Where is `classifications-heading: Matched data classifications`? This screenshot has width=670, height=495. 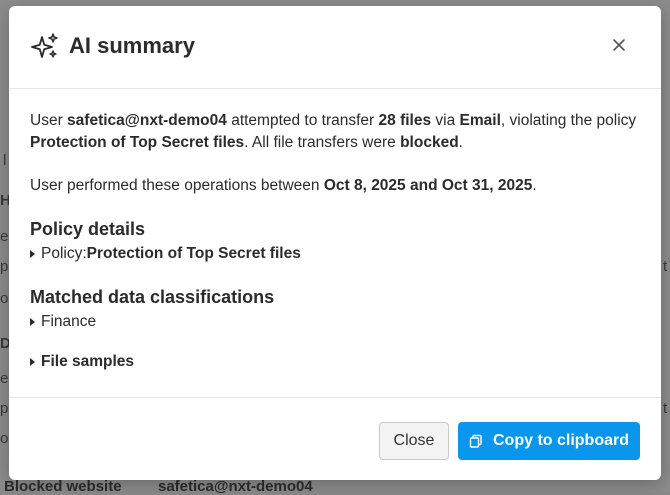 classifications-heading: Matched data classifications is located at coordinates (152, 297).